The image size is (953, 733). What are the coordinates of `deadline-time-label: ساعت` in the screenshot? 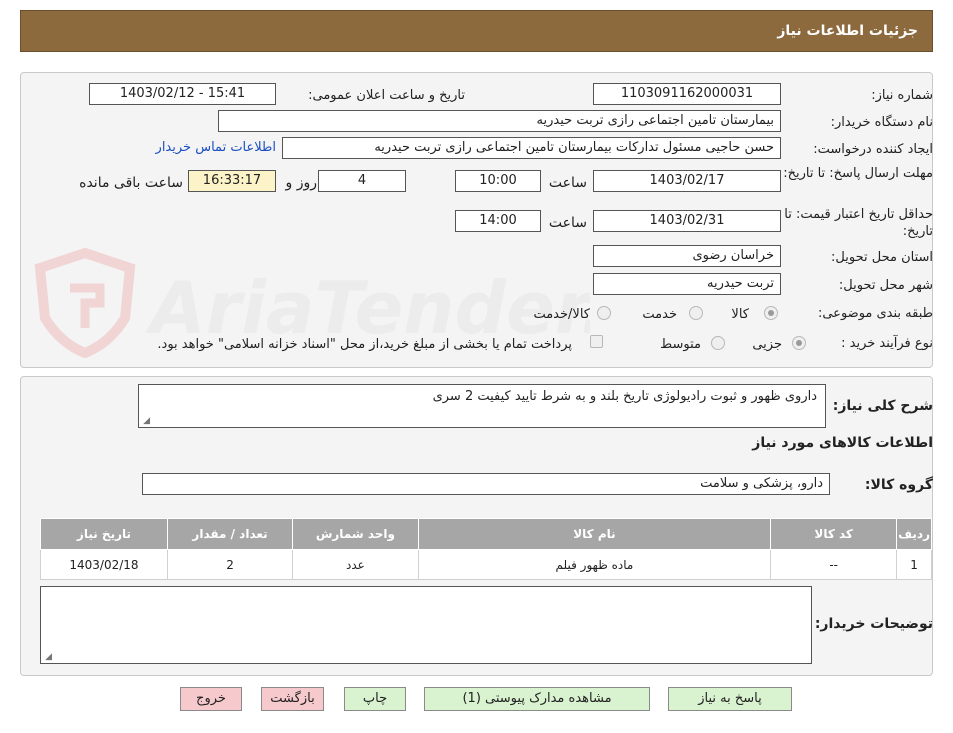 It's located at (567, 183).